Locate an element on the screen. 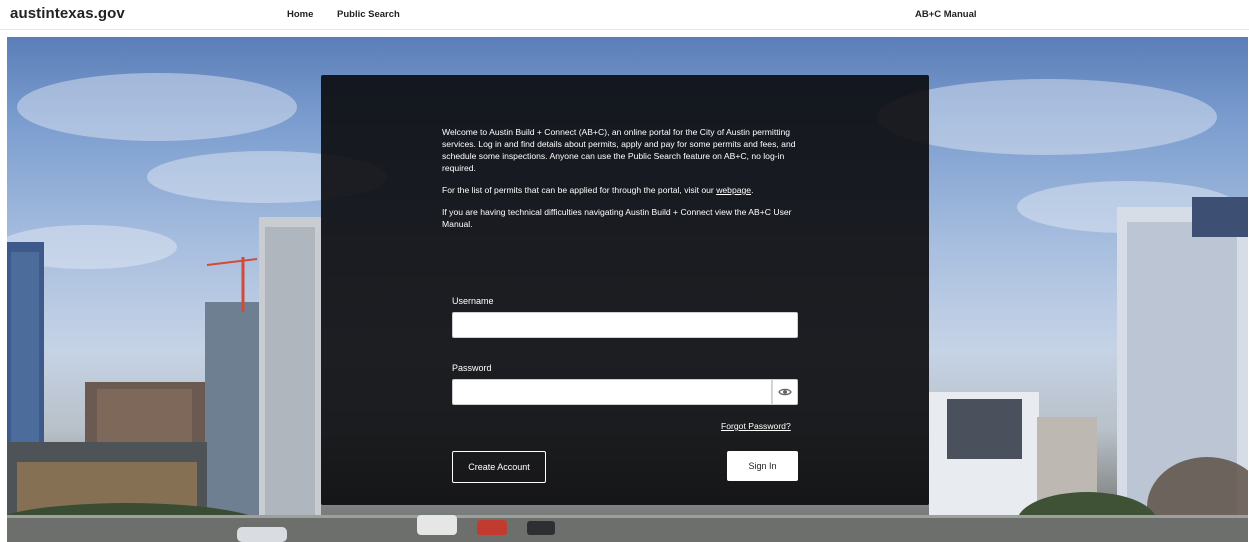  forgot-password-link: Forgot Password? is located at coordinates (756, 426).